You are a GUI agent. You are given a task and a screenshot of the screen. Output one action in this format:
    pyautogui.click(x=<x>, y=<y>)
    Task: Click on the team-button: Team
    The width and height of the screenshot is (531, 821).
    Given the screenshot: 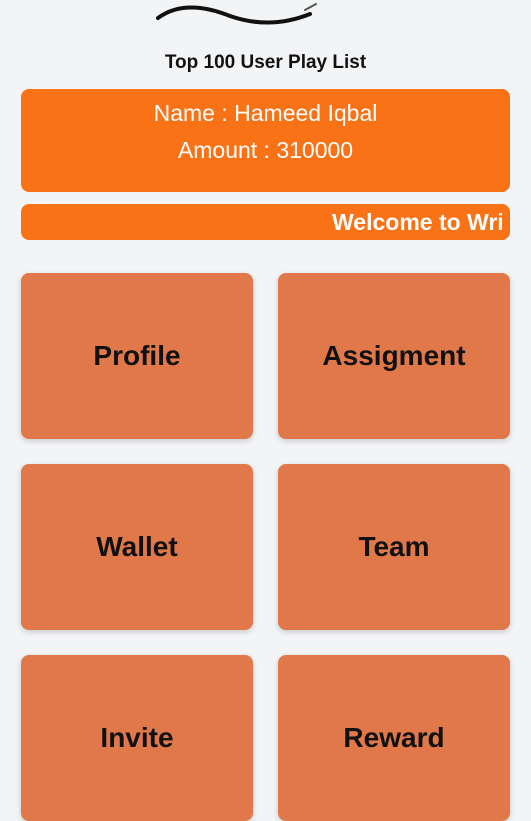 What is the action you would take?
    pyautogui.click(x=394, y=547)
    